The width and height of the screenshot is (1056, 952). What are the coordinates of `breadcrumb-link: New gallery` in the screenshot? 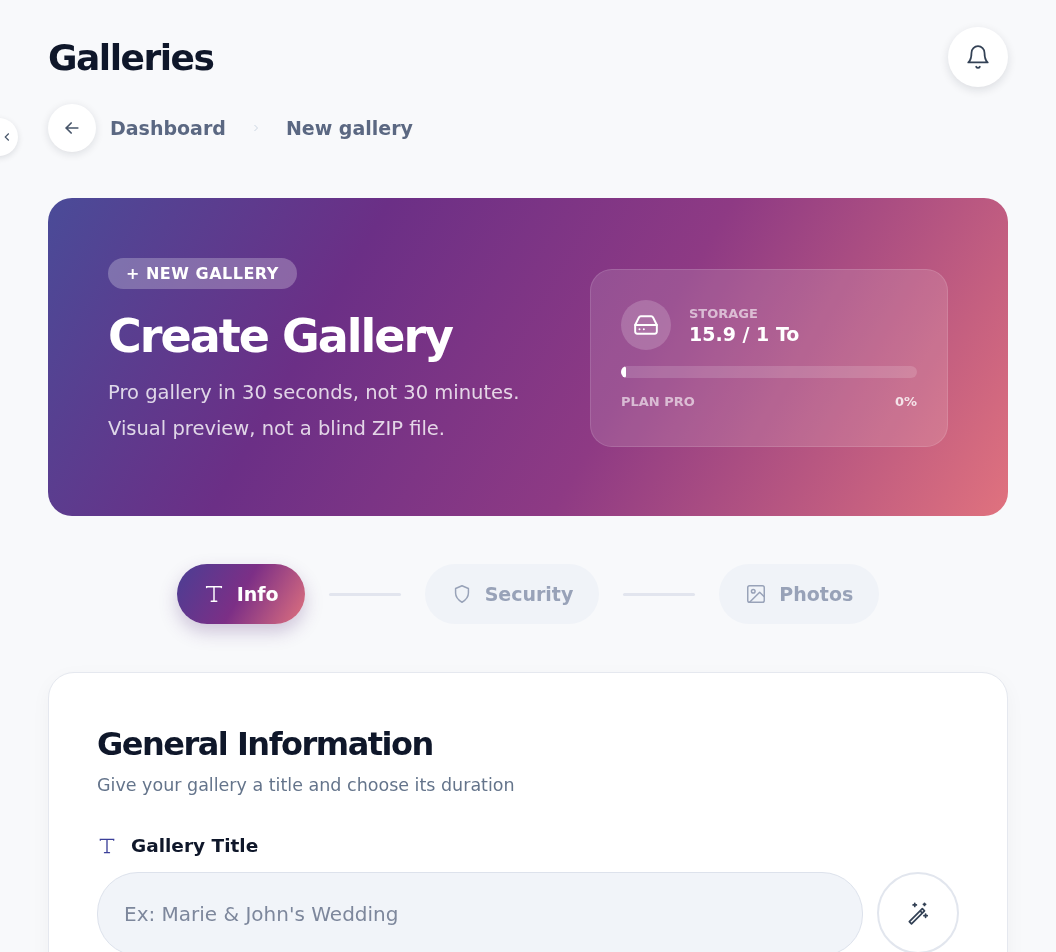 It's located at (349, 128).